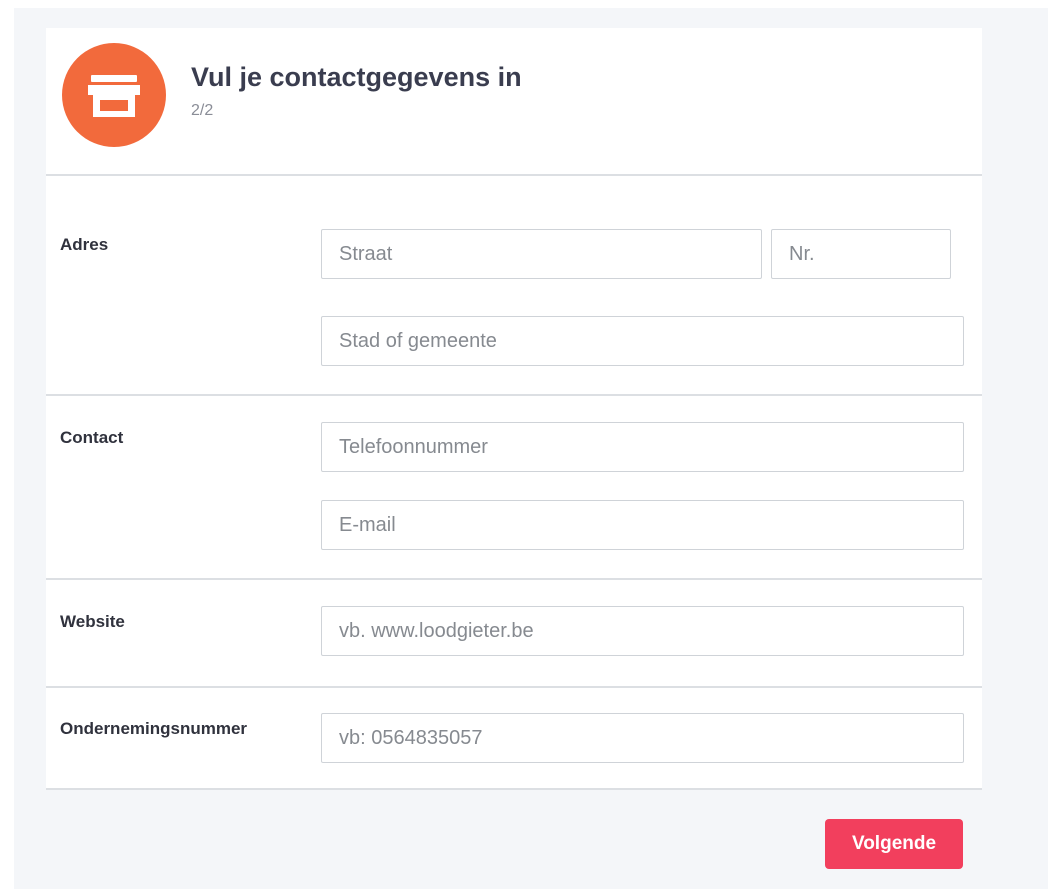 The width and height of the screenshot is (1048, 889). I want to click on contact-label: Contact, so click(92, 437).